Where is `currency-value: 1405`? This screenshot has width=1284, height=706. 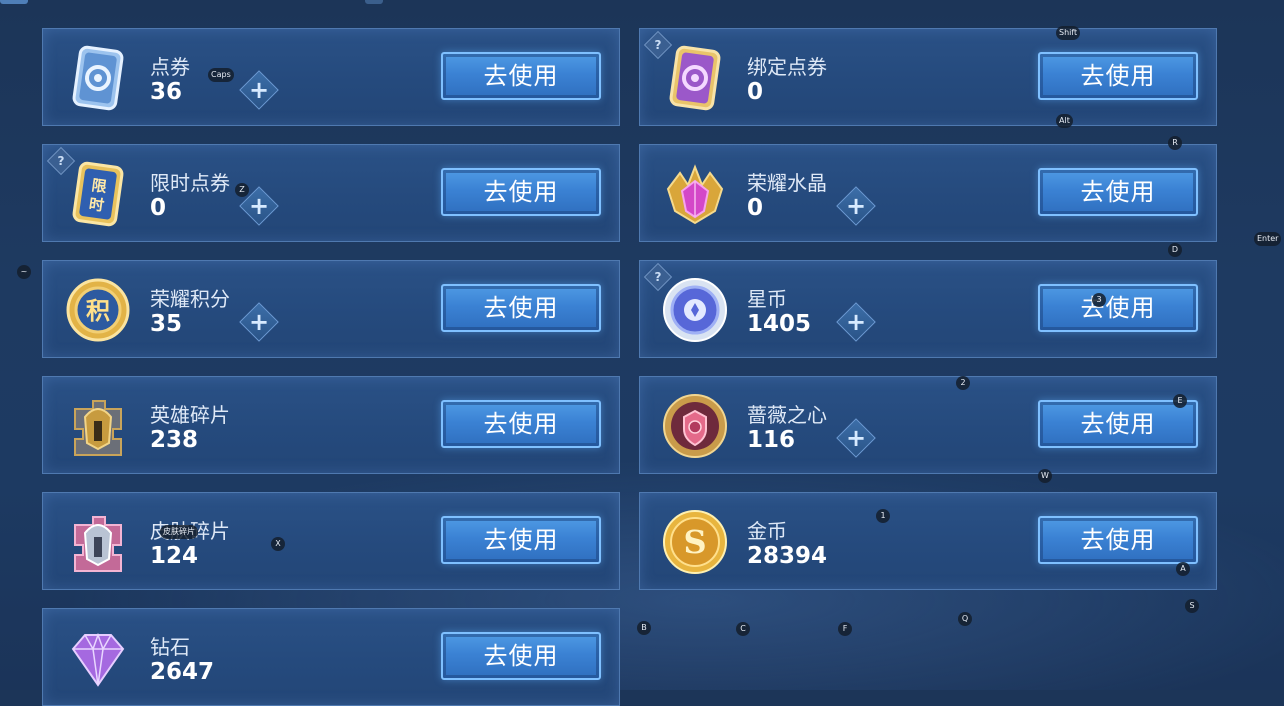
currency-value: 1405 is located at coordinates (779, 324).